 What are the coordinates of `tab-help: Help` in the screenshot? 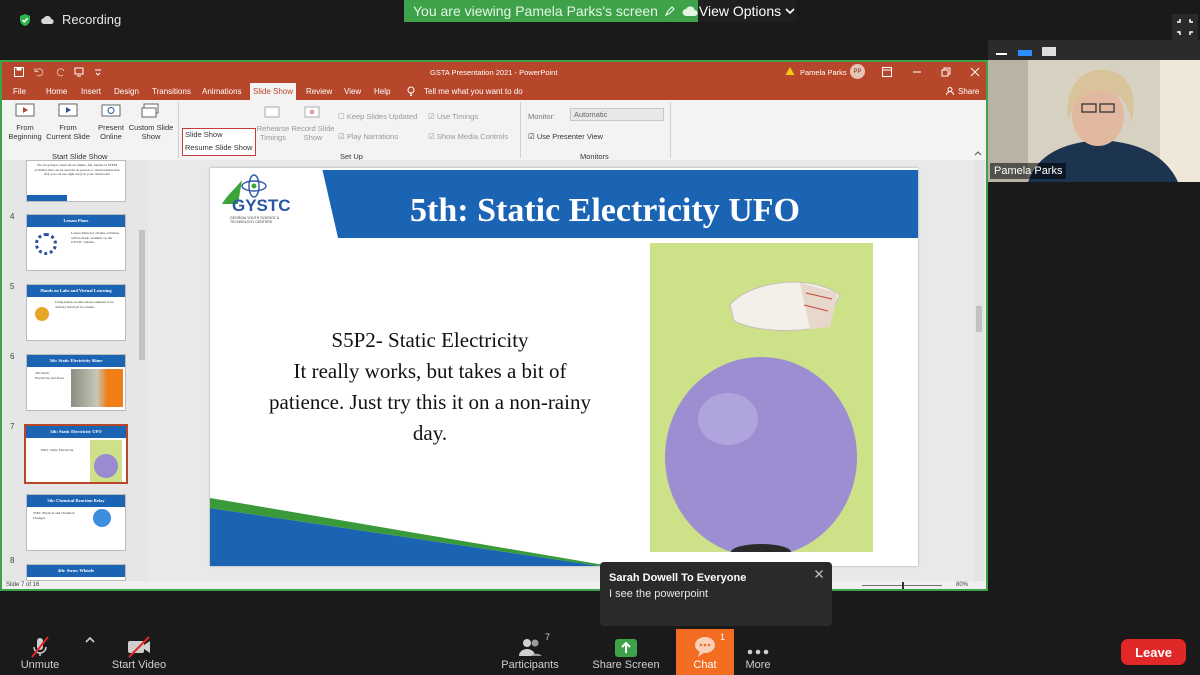 It's located at (382, 91).